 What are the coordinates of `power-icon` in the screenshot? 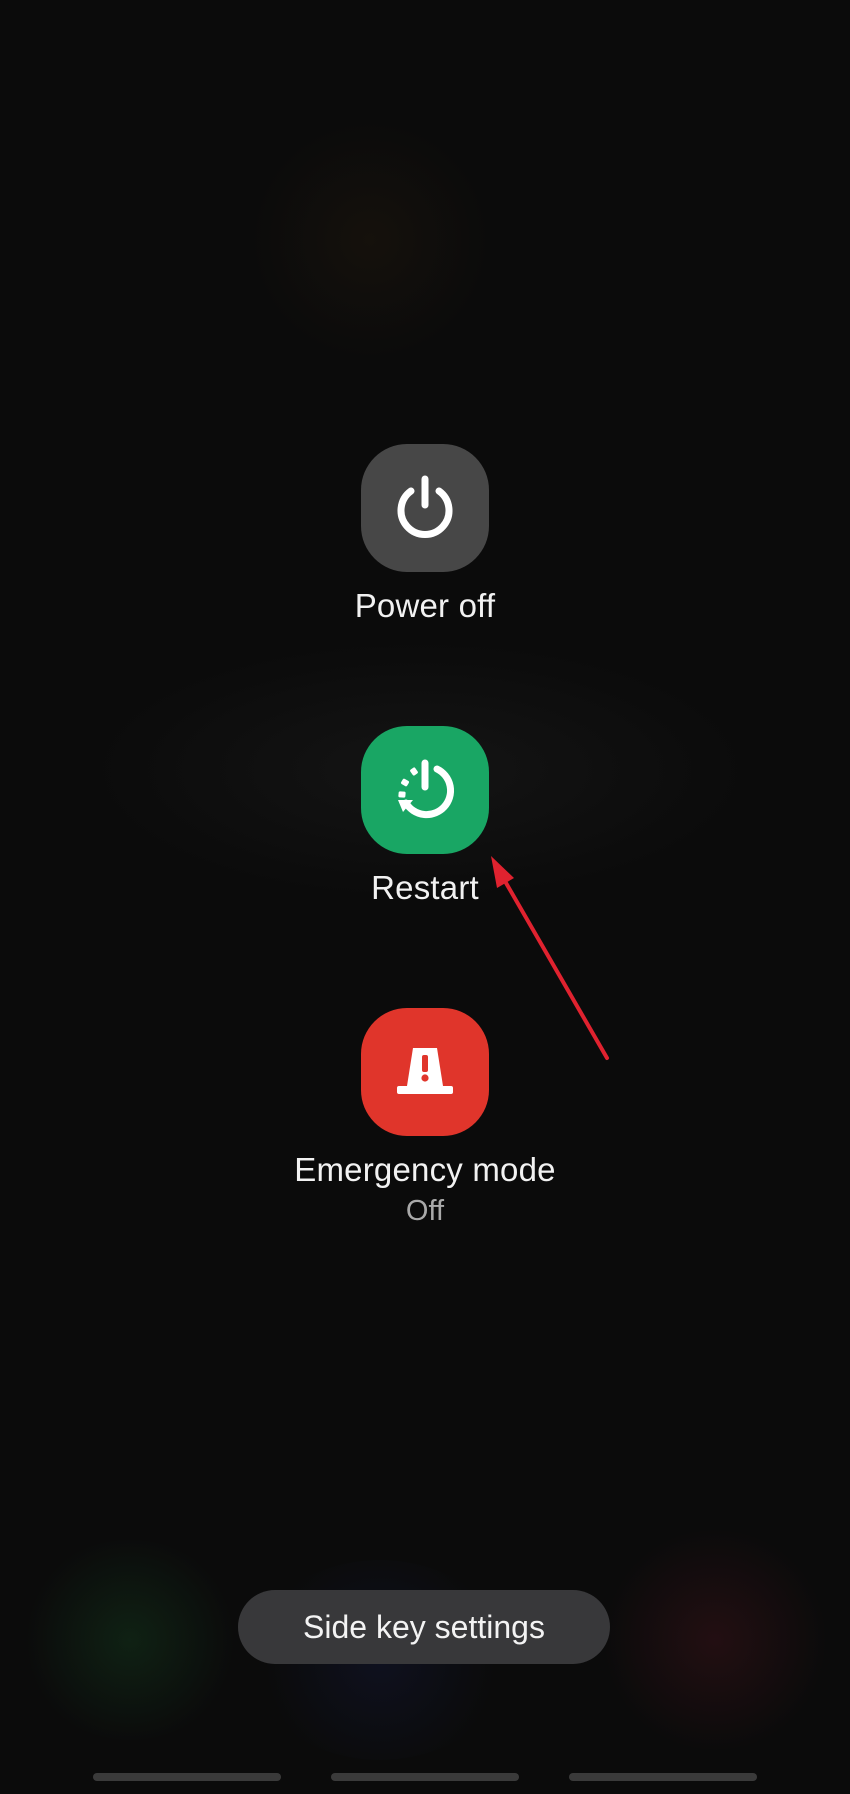 It's located at (425, 506).